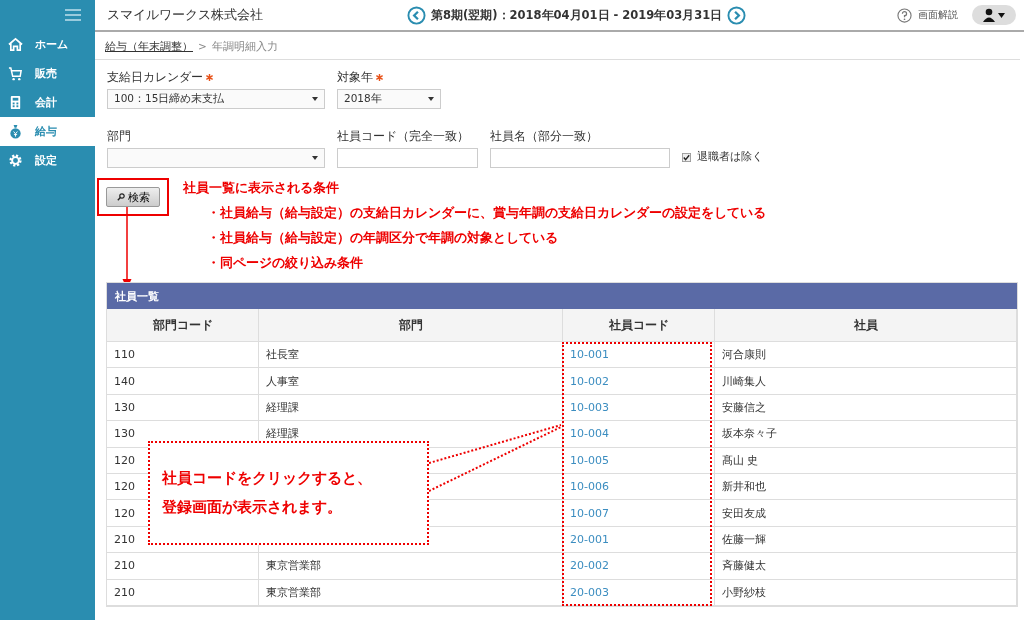 Image resolution: width=1024 pixels, height=620 pixels. What do you see at coordinates (15, 160) in the screenshot?
I see `gear-icon` at bounding box center [15, 160].